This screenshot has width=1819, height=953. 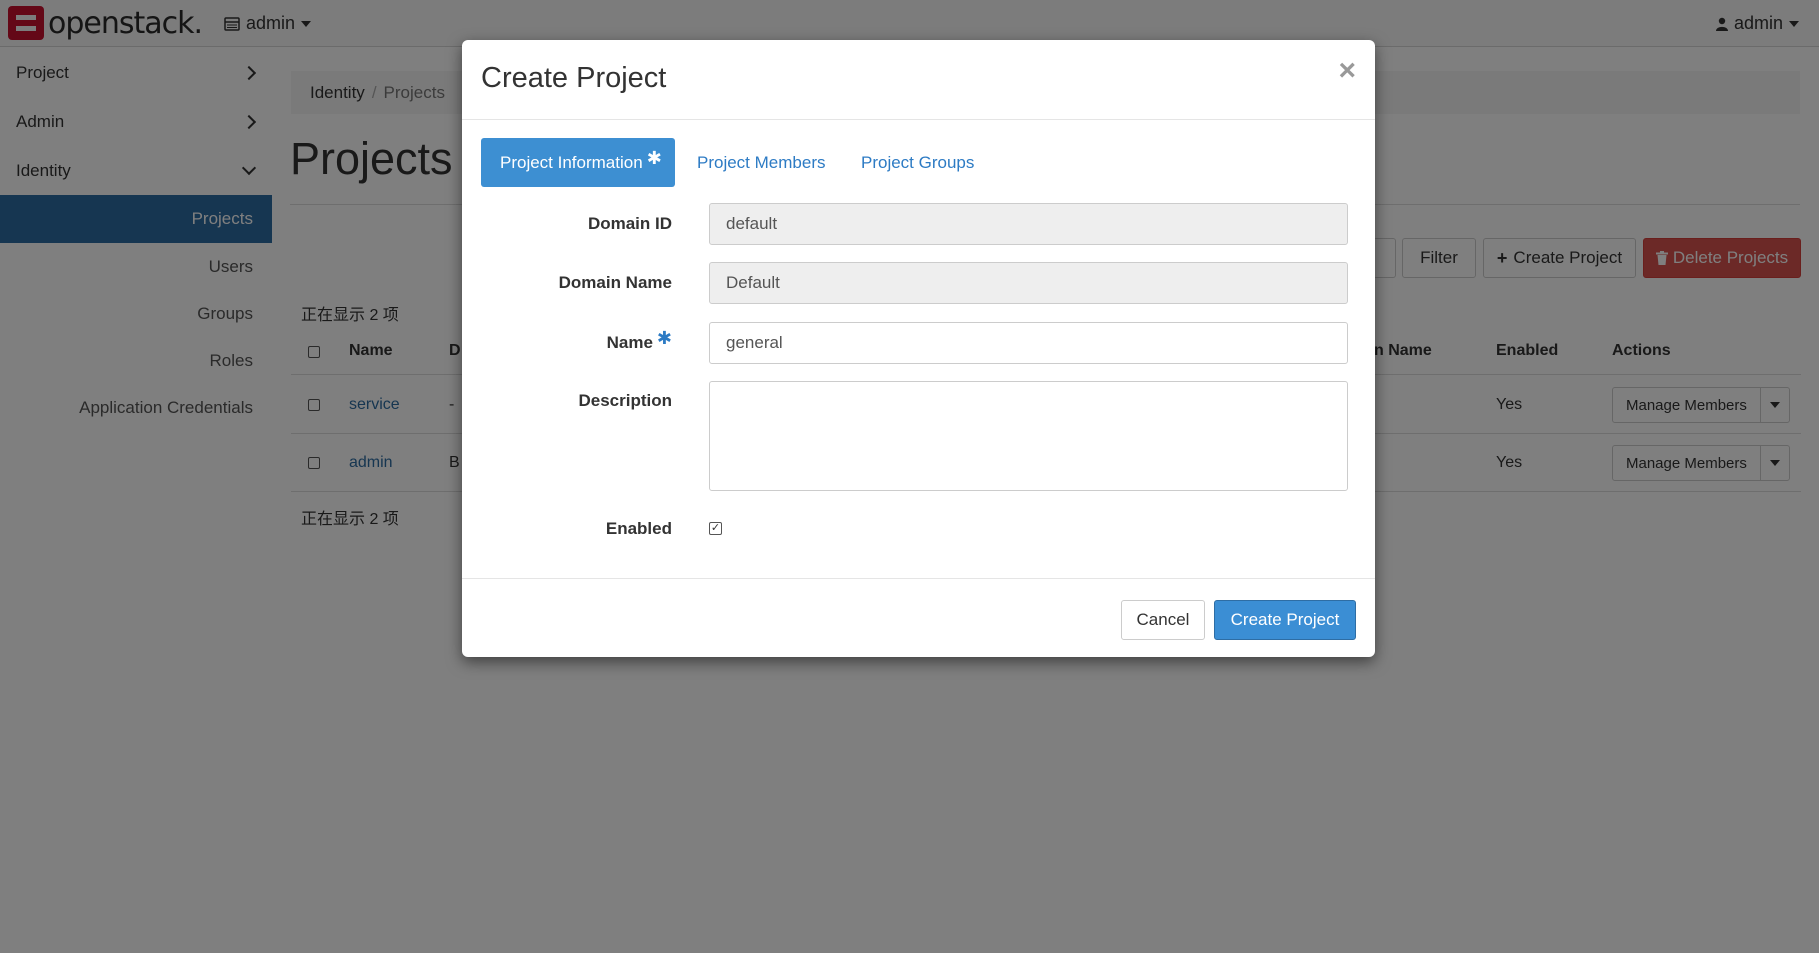 I want to click on modal-header: Create Project ×, so click(x=918, y=80).